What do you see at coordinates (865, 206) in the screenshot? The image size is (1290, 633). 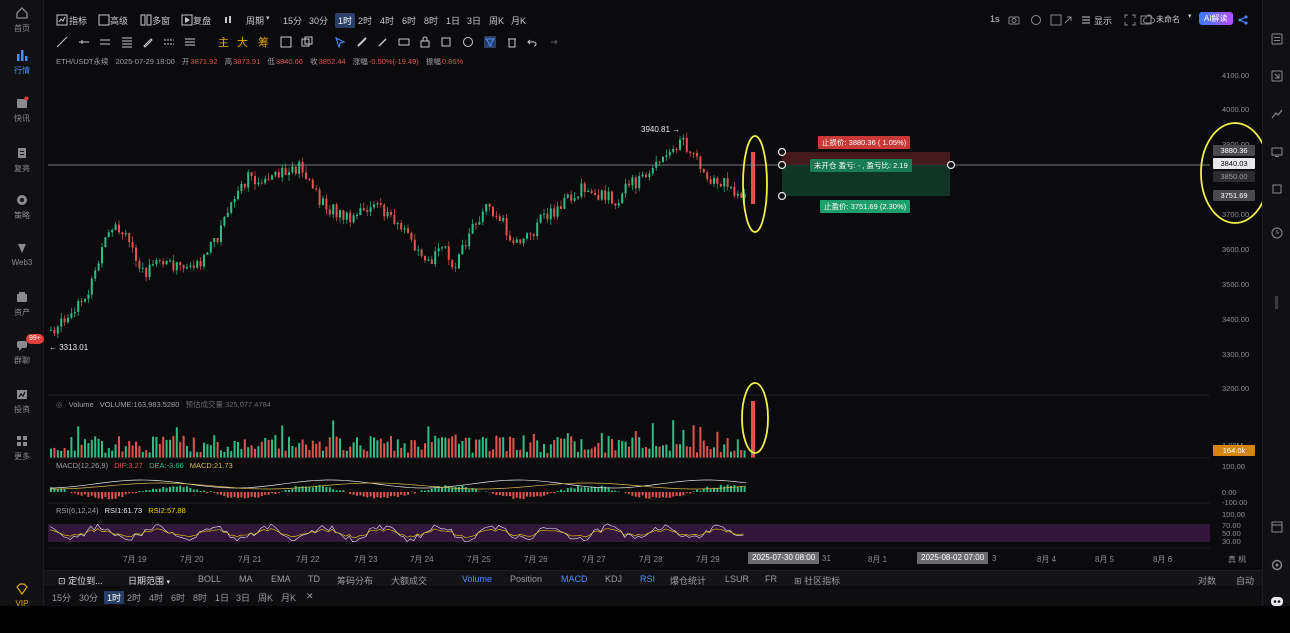 I see `take-profit-label: 止盈价: 3751.69 (2.30%)` at bounding box center [865, 206].